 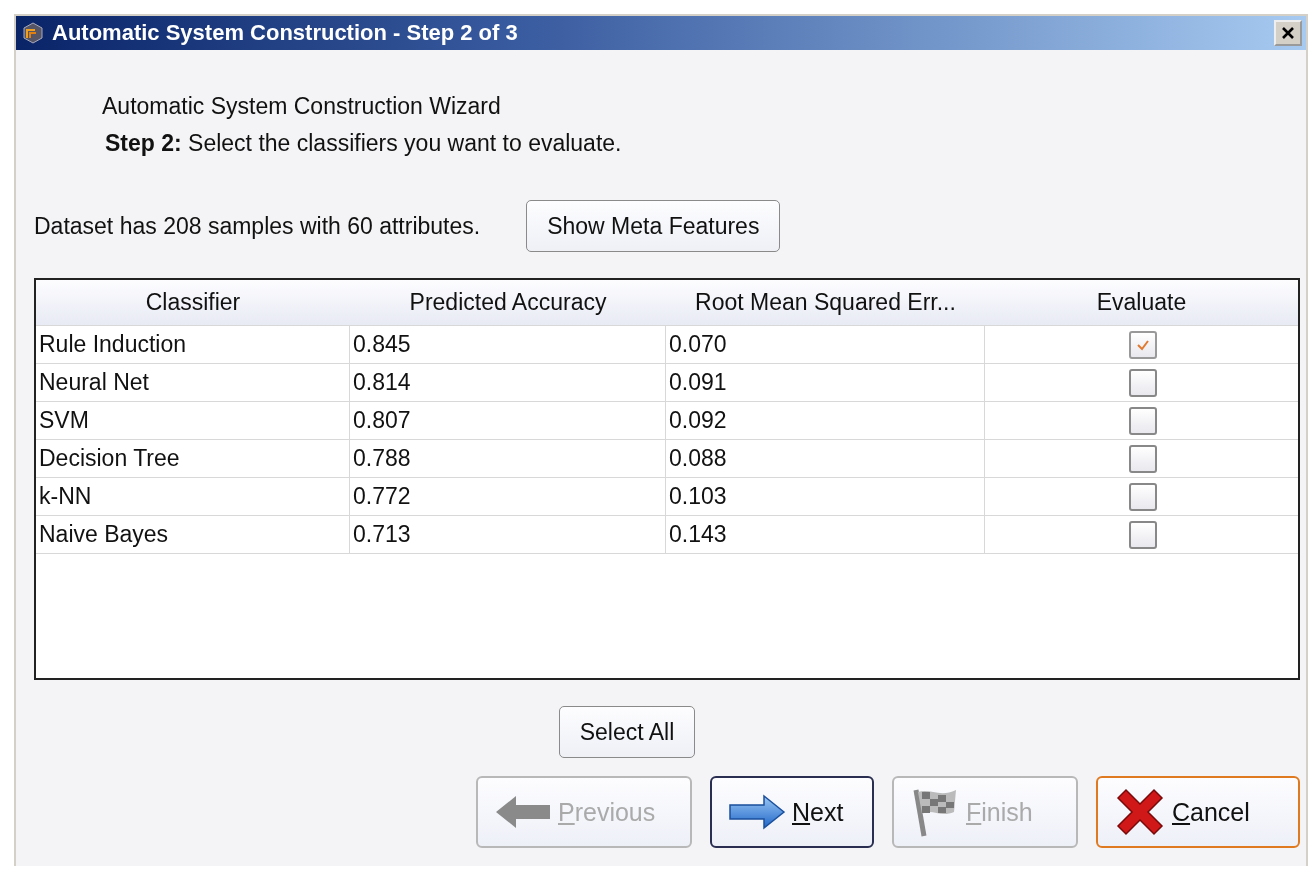 I want to click on table-cell: 0.091, so click(x=825, y=382).